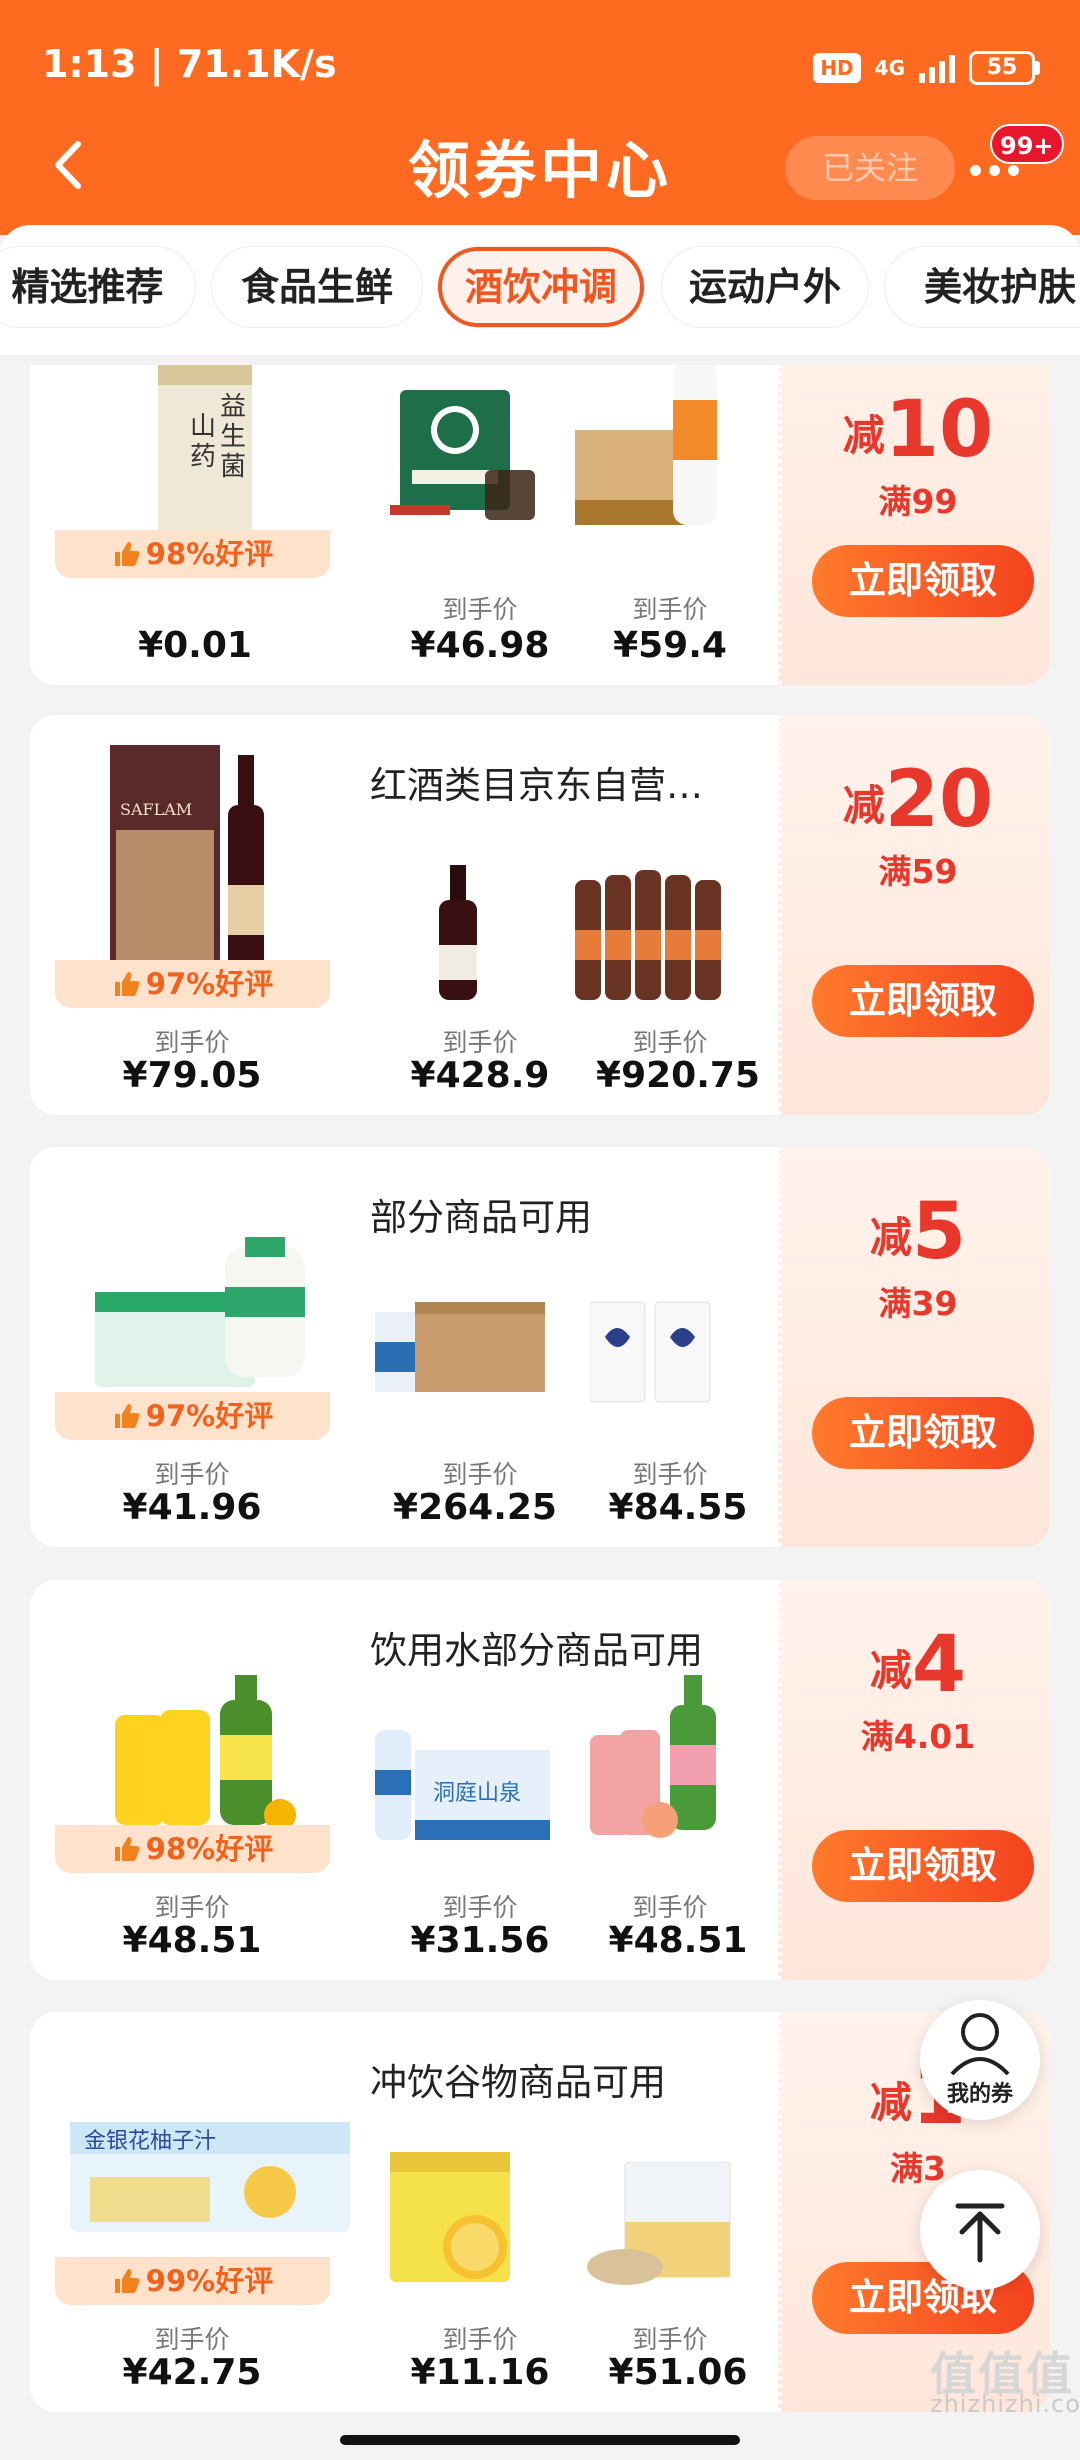  I want to click on price-value: ¥84.55, so click(678, 1507).